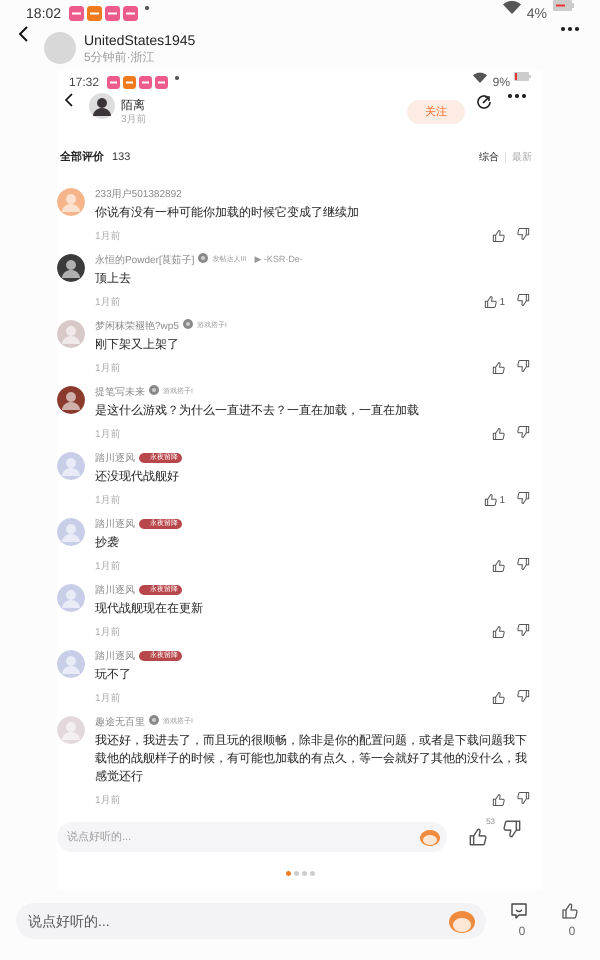 Image resolution: width=600 pixels, height=960 pixels. Describe the element at coordinates (137, 344) in the screenshot. I see `comment-text: 刚下架又上架了` at that location.